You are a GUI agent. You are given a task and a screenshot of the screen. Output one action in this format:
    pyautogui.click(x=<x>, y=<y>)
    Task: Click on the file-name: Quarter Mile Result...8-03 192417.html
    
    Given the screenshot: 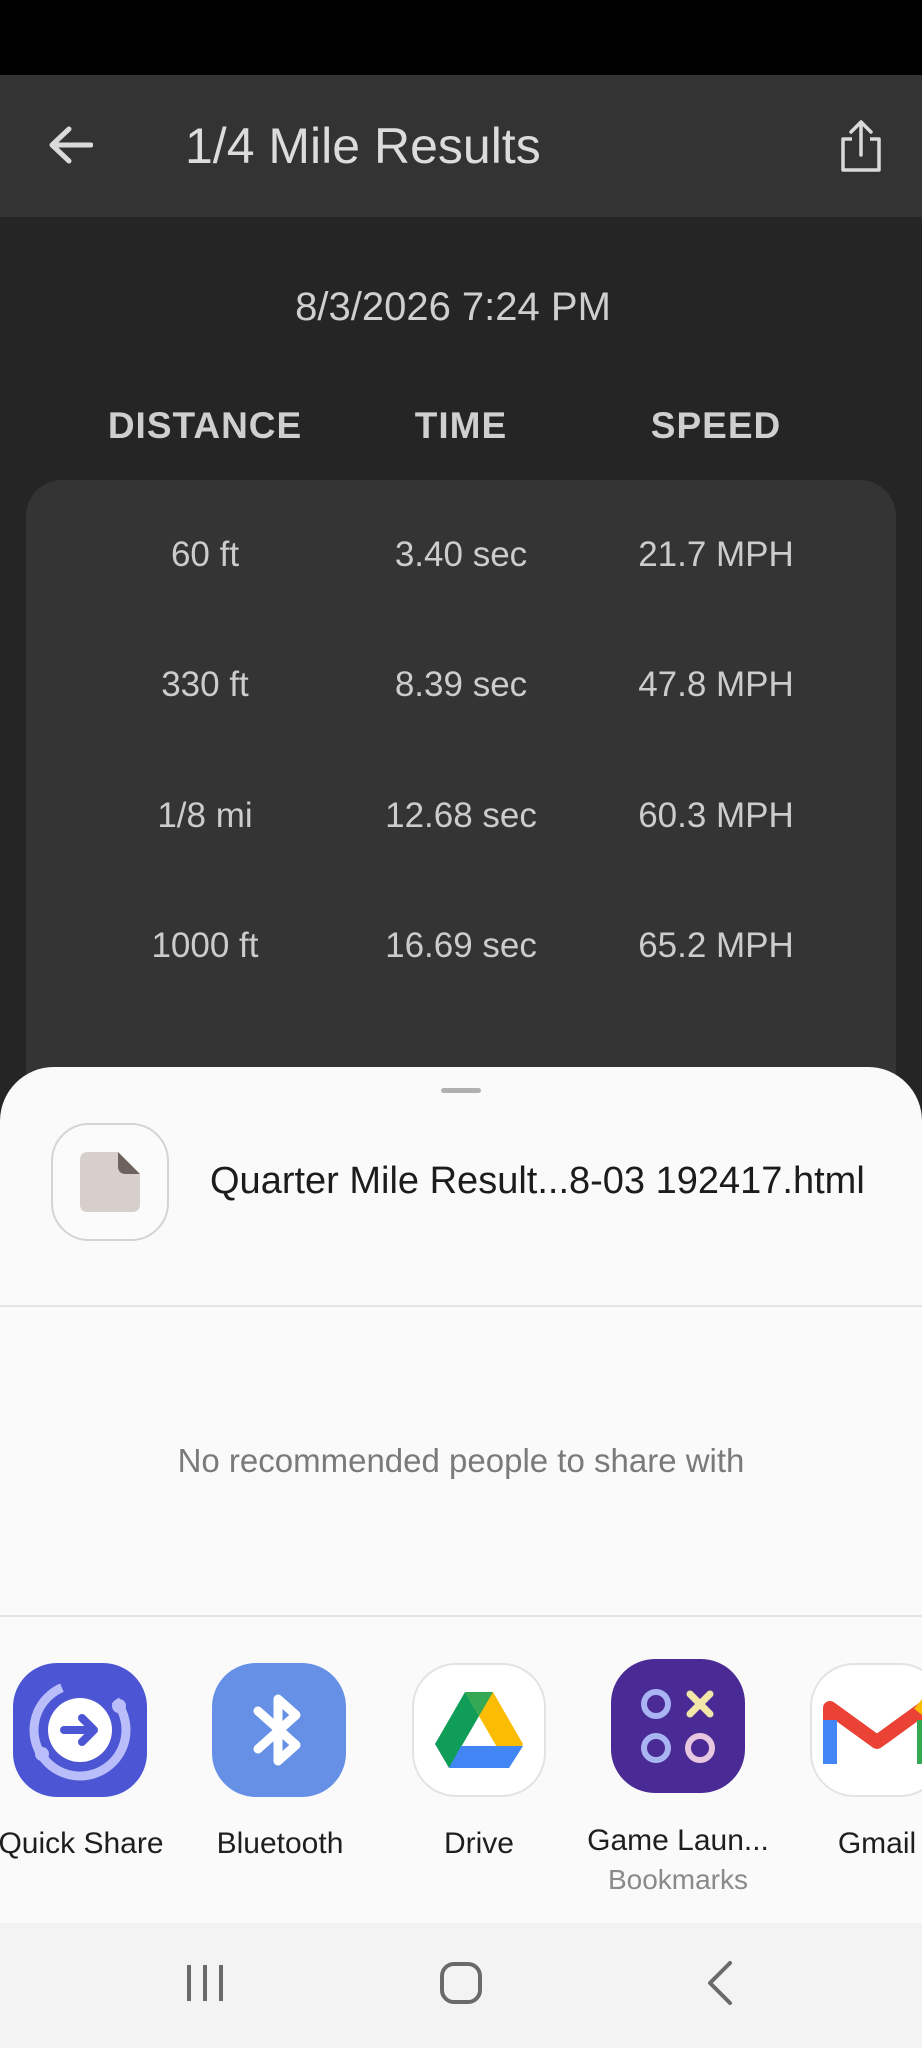 What is the action you would take?
    pyautogui.click(x=537, y=1181)
    